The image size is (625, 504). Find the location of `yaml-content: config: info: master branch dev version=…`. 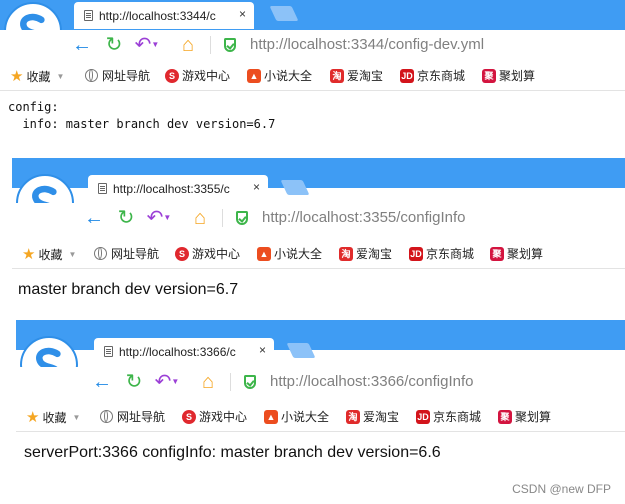

yaml-content: config: info: master branch dev version=… is located at coordinates (141, 116).